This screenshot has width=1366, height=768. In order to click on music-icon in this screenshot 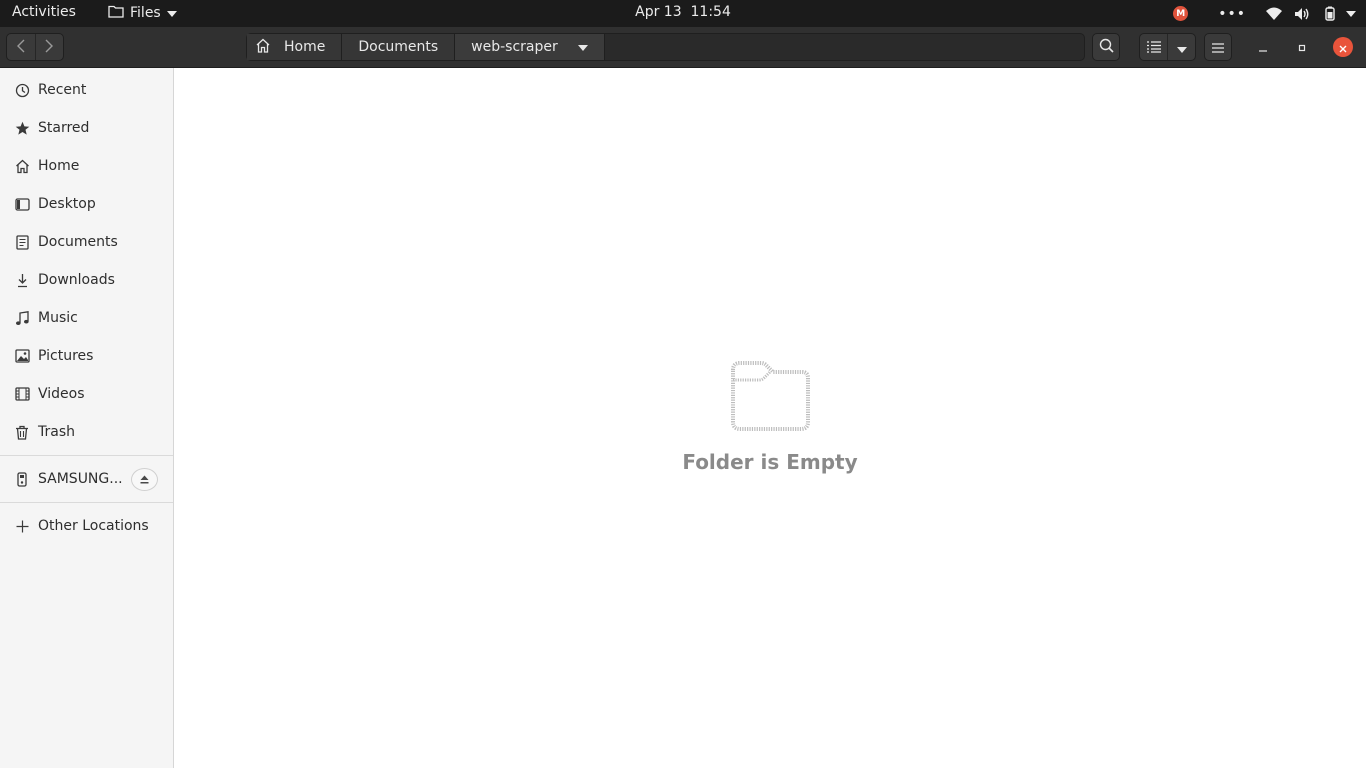, I will do `click(22, 318)`.